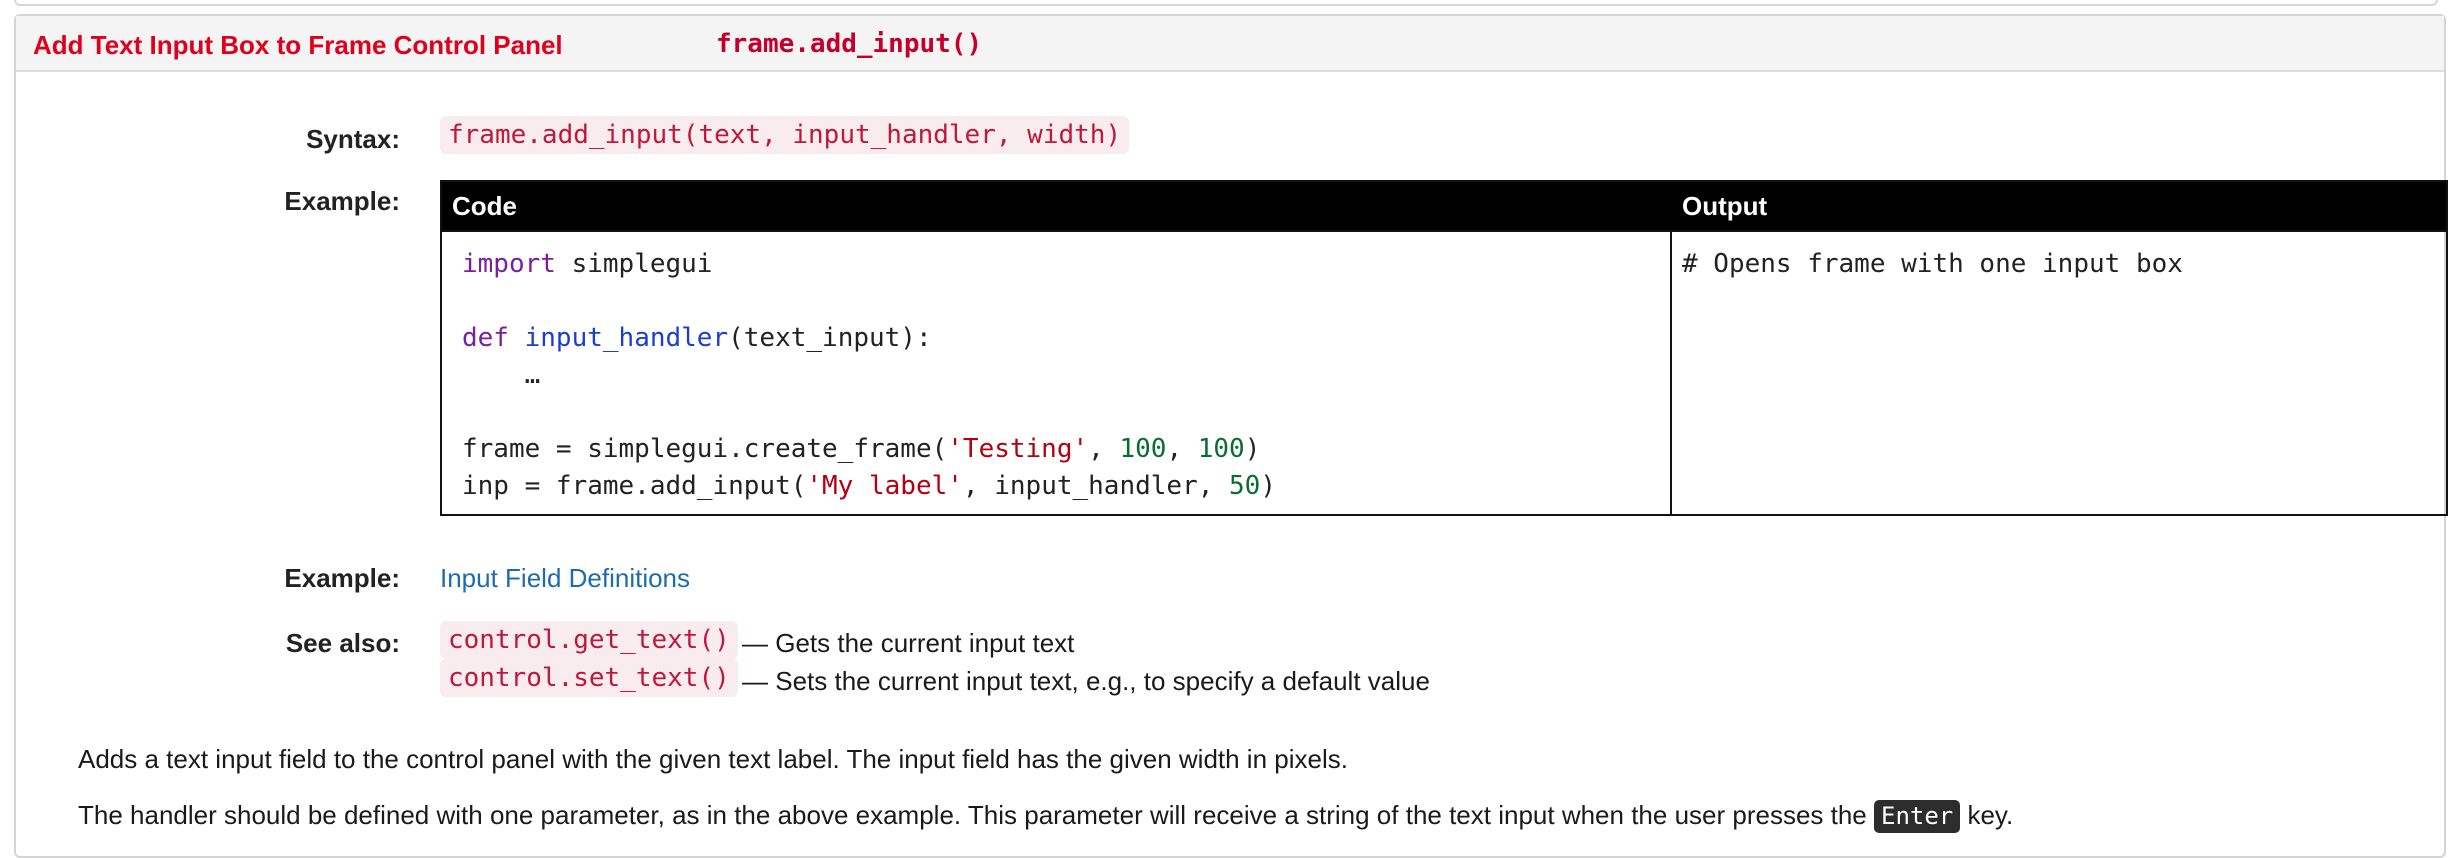 This screenshot has width=2452, height=858. Describe the element at coordinates (1987, 815) in the screenshot. I see `description-paragraph-2-tail: key.` at that location.